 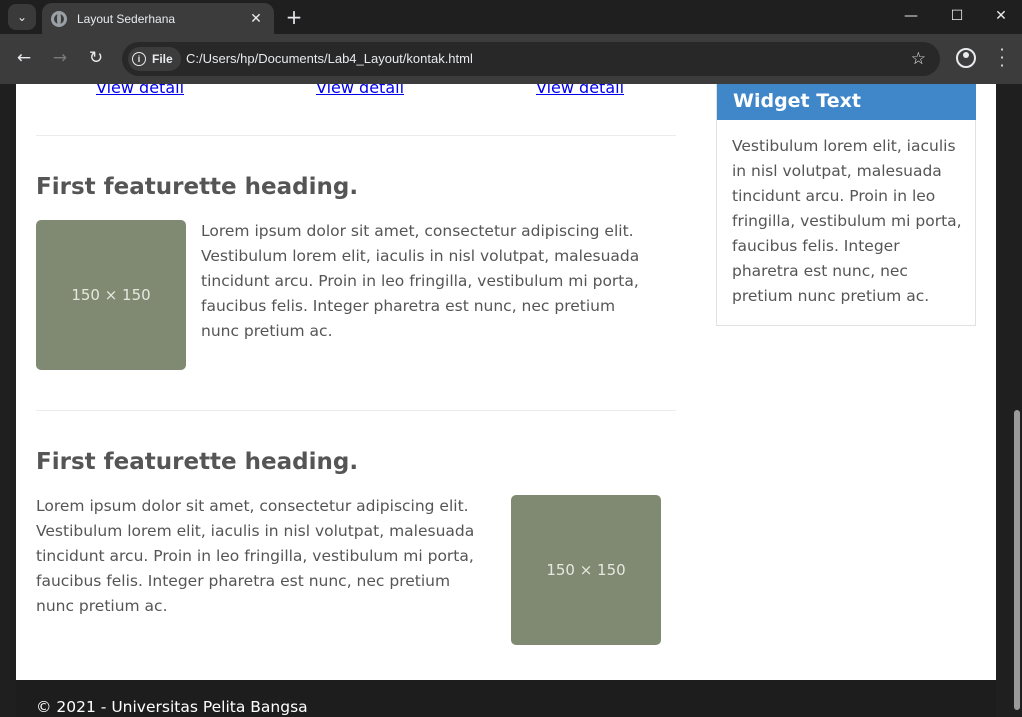 What do you see at coordinates (580, 90) in the screenshot?
I see `view-detail-link-3: View detail` at bounding box center [580, 90].